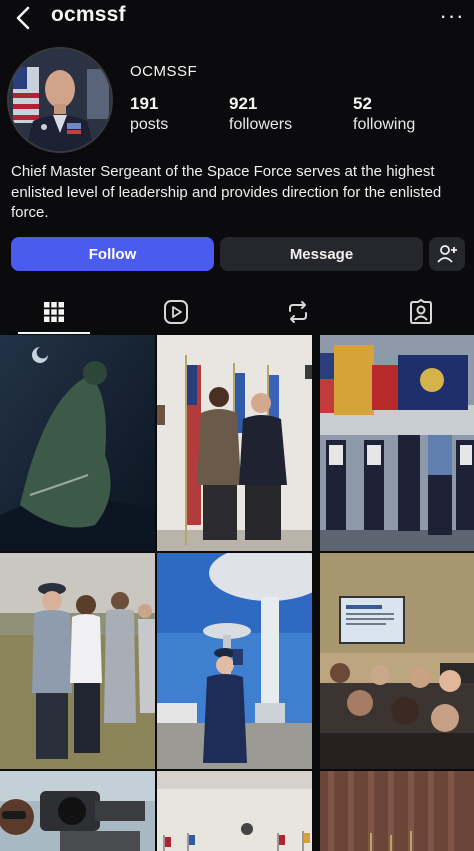  Describe the element at coordinates (144, 103) in the screenshot. I see `posts-count: 191` at that location.